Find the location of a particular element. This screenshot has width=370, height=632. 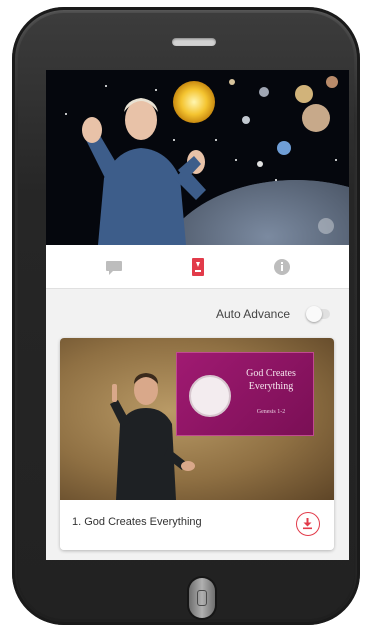

video-fullscreen-button is located at coordinates (326, 226).